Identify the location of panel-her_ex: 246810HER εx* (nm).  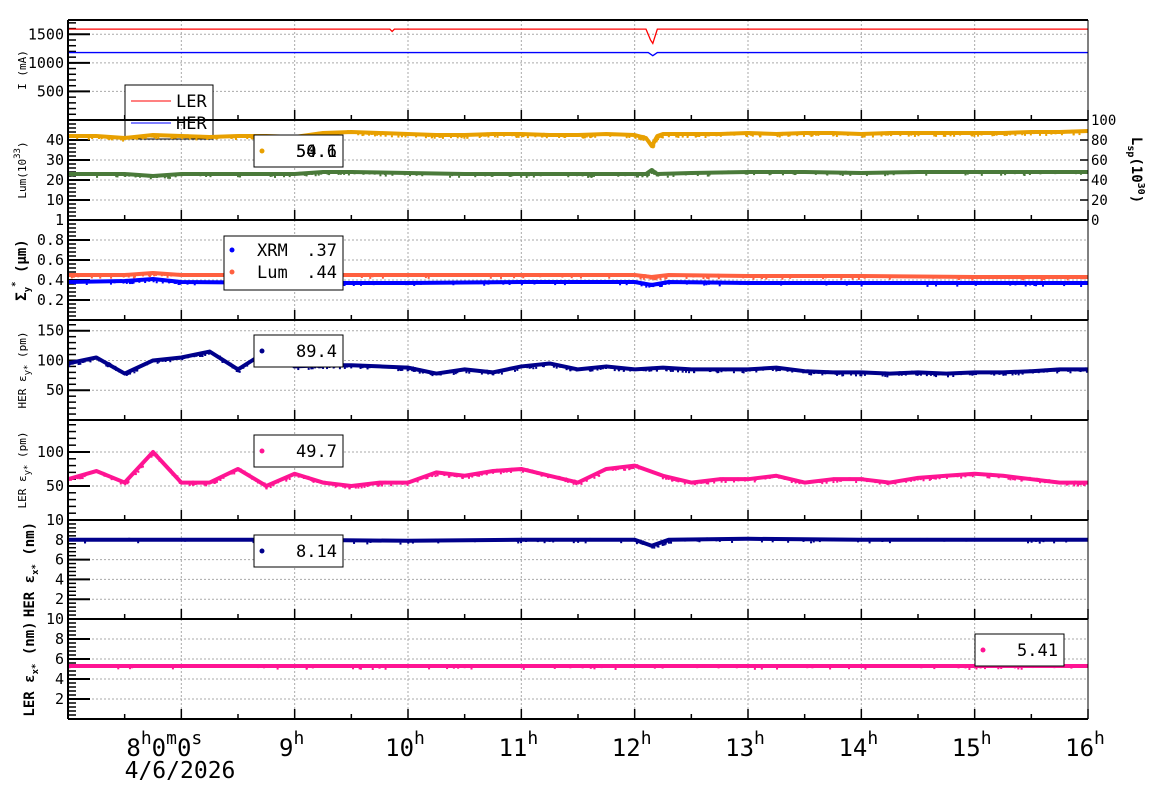
(555, 565).